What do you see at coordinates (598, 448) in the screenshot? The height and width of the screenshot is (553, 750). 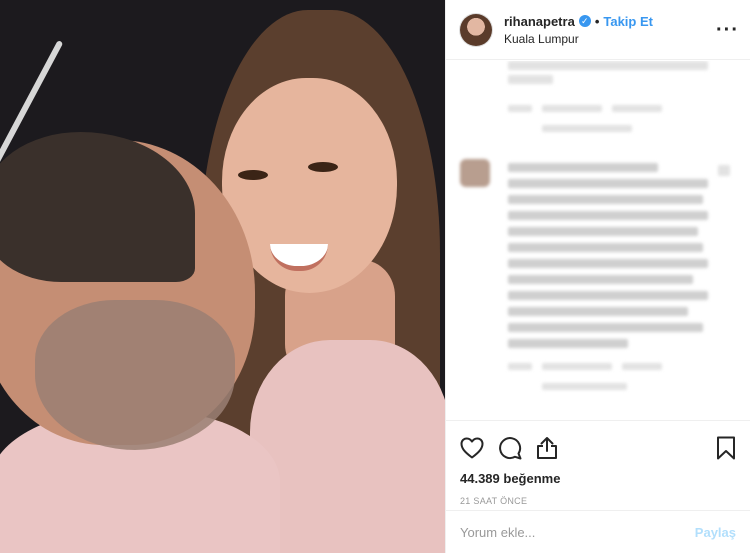 I see `action-icons` at bounding box center [598, 448].